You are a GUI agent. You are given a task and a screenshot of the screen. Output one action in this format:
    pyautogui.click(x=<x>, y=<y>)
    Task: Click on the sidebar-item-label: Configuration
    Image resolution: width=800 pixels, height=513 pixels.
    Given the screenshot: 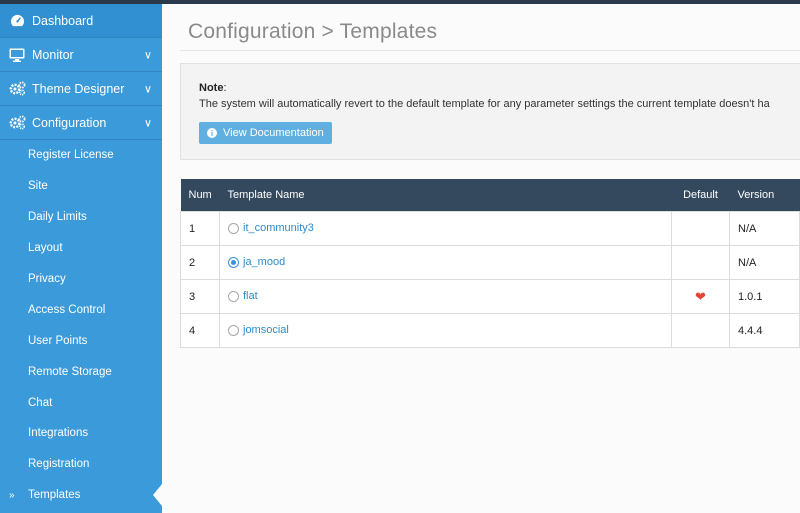 What is the action you would take?
    pyautogui.click(x=69, y=122)
    